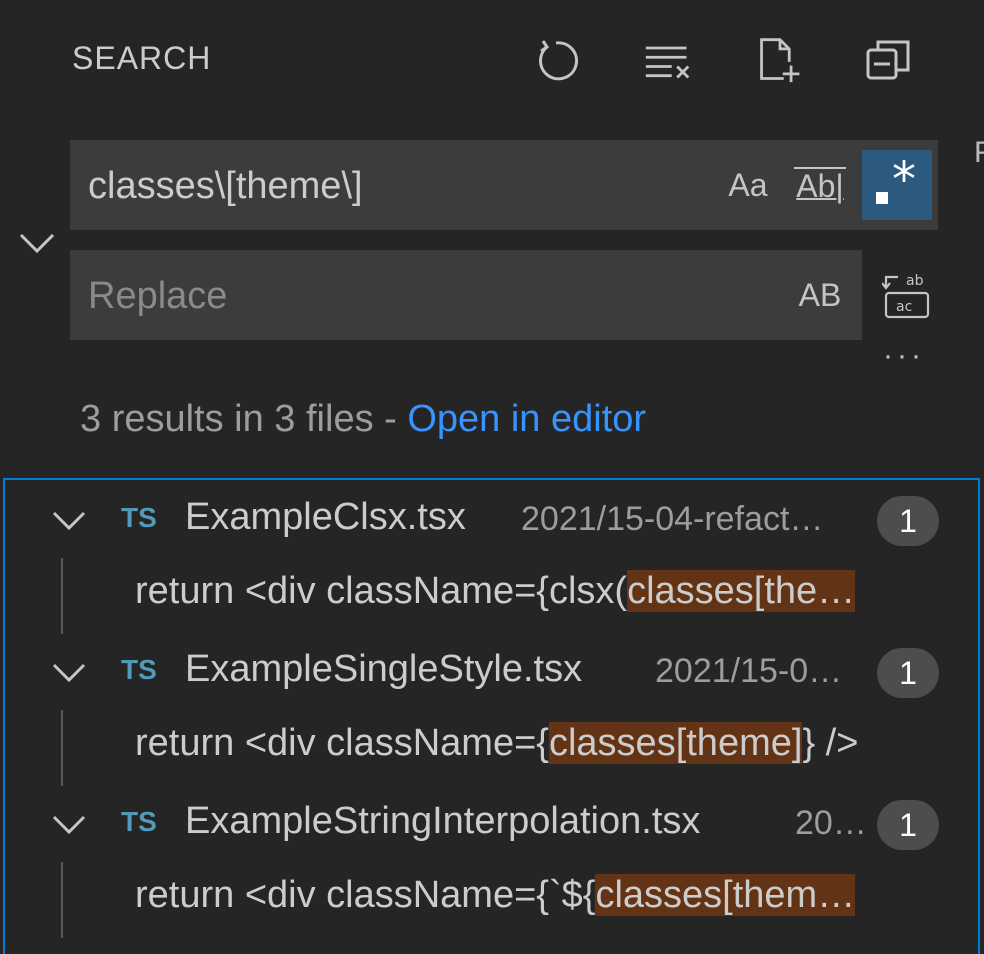  I want to click on svg-text: ac, so click(904, 307).